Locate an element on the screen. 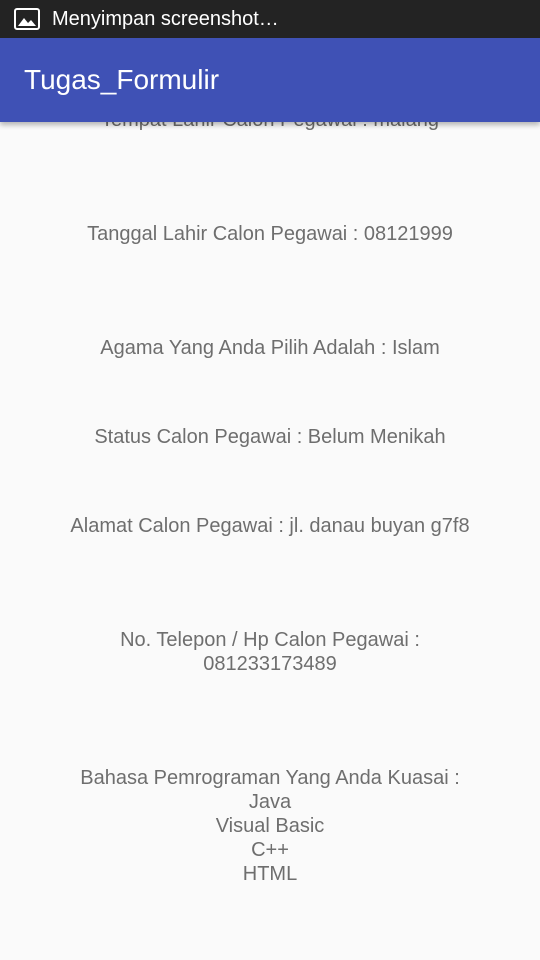 The width and height of the screenshot is (540, 960). tempat-lahir-text: Tempat Lahir Calon Pegawai : malang is located at coordinates (270, 127).